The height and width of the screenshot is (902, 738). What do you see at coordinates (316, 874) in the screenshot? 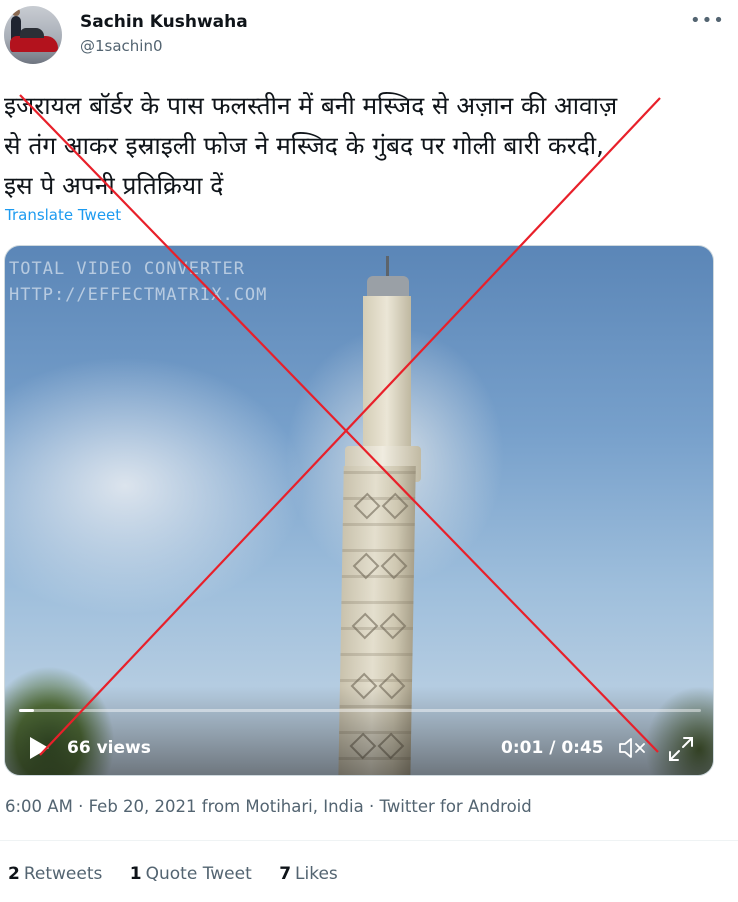
I see `likes-label: Likes` at bounding box center [316, 874].